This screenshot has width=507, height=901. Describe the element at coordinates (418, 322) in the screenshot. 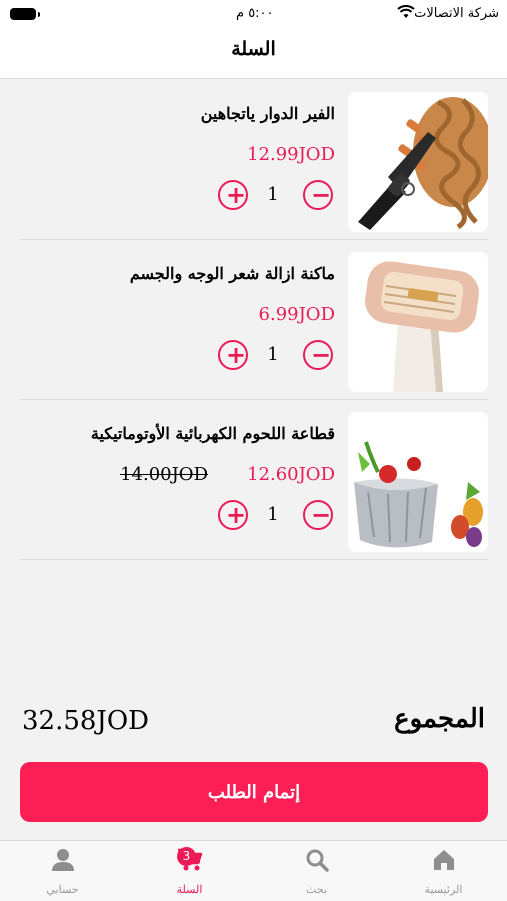

I see `hair-remover-image` at that location.